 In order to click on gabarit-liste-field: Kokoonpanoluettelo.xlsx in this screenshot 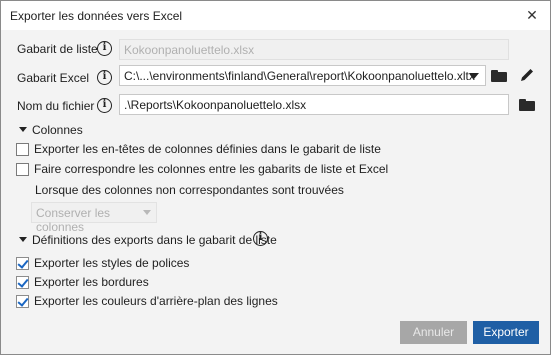, I will do `click(314, 49)`.